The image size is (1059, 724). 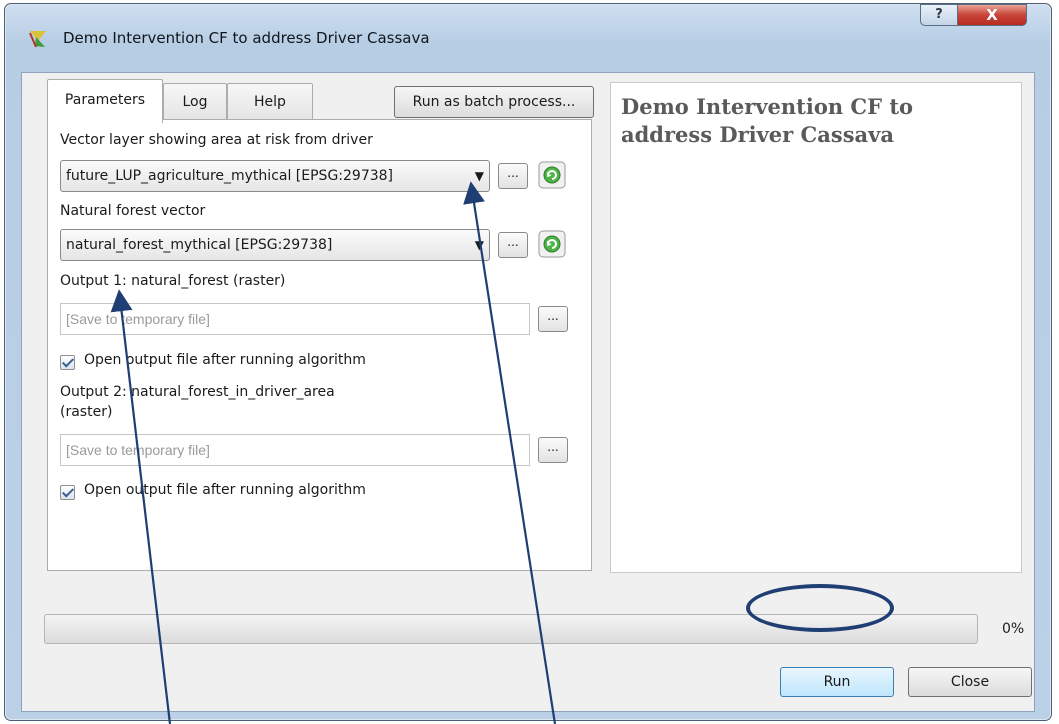 I want to click on output2-label-line2: (raster), so click(x=86, y=412).